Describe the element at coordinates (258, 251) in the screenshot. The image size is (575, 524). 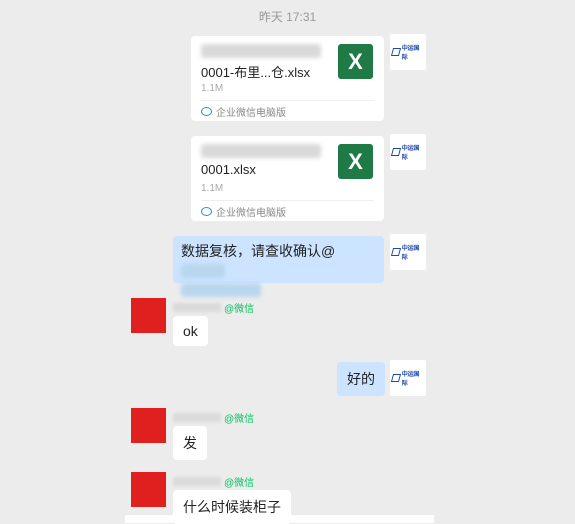
I see `message-text: 数据复核，请查收确认@` at that location.